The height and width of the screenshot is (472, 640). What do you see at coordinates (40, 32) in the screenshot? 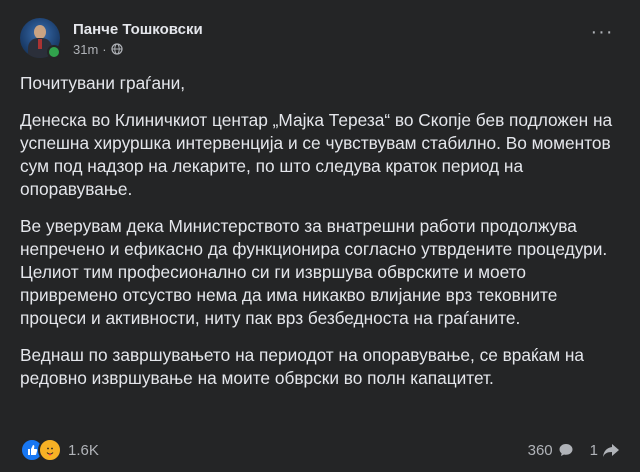
I see `avatar-head` at bounding box center [40, 32].